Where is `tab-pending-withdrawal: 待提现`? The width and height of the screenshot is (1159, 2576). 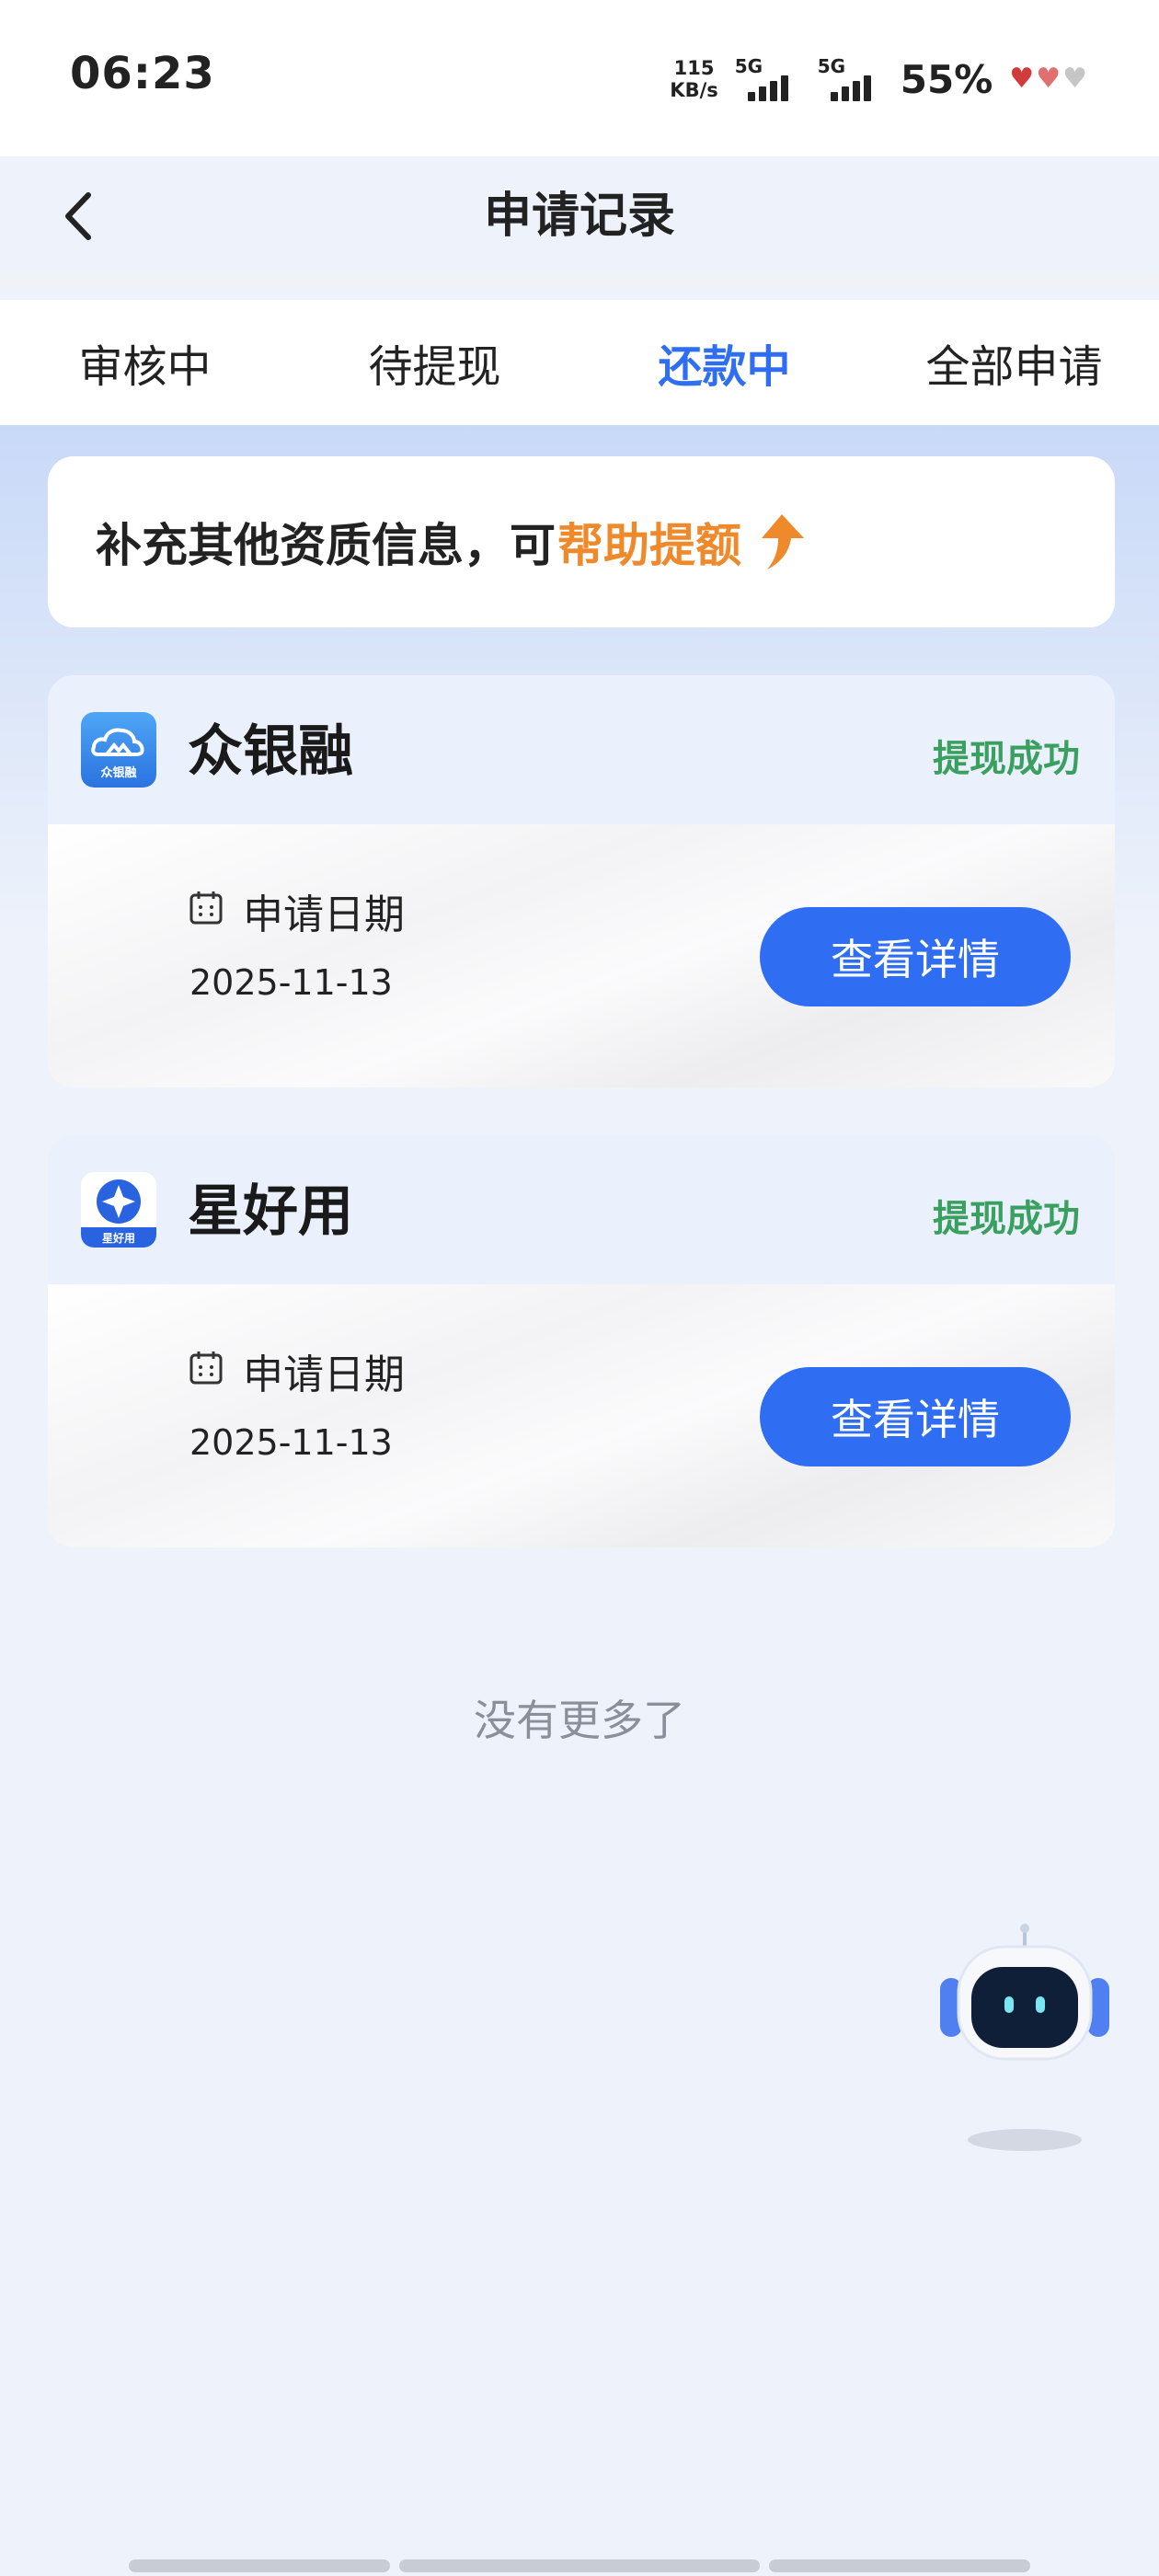 tab-pending-withdrawal: 待提现 is located at coordinates (435, 362).